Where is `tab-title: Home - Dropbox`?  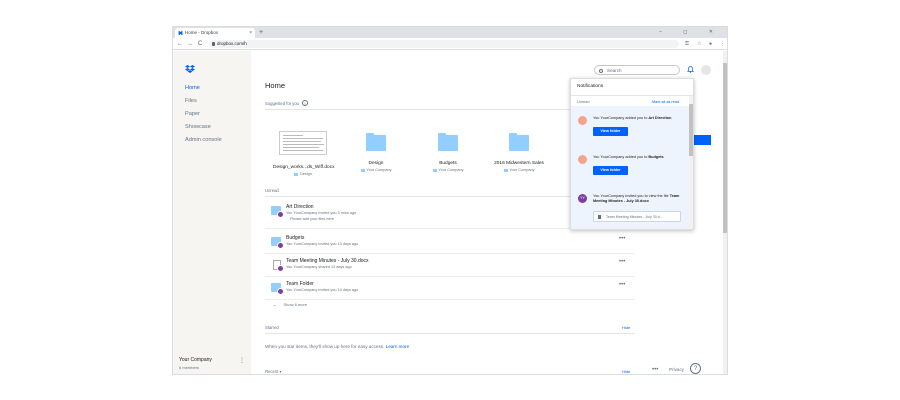
tab-title: Home - Dropbox is located at coordinates (202, 32).